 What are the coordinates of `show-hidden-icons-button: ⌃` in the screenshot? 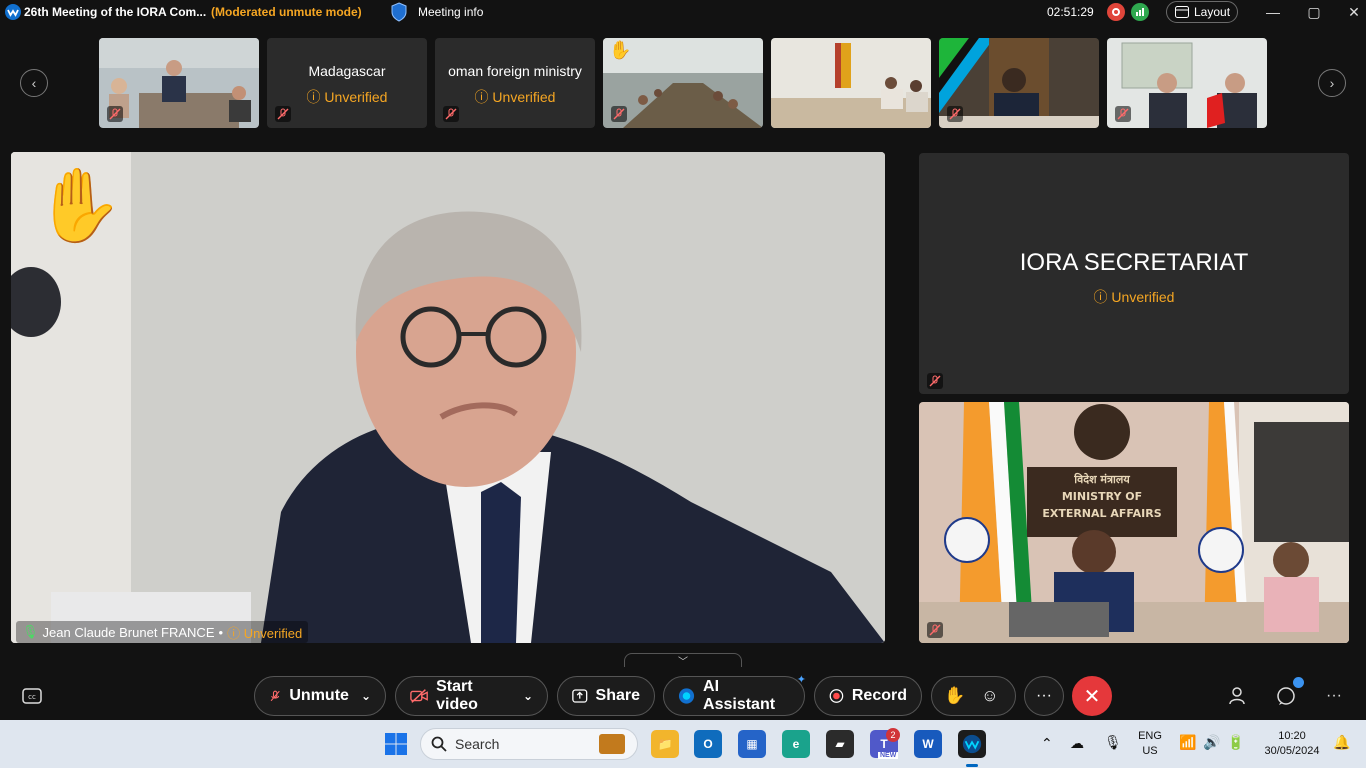 It's located at (1047, 743).